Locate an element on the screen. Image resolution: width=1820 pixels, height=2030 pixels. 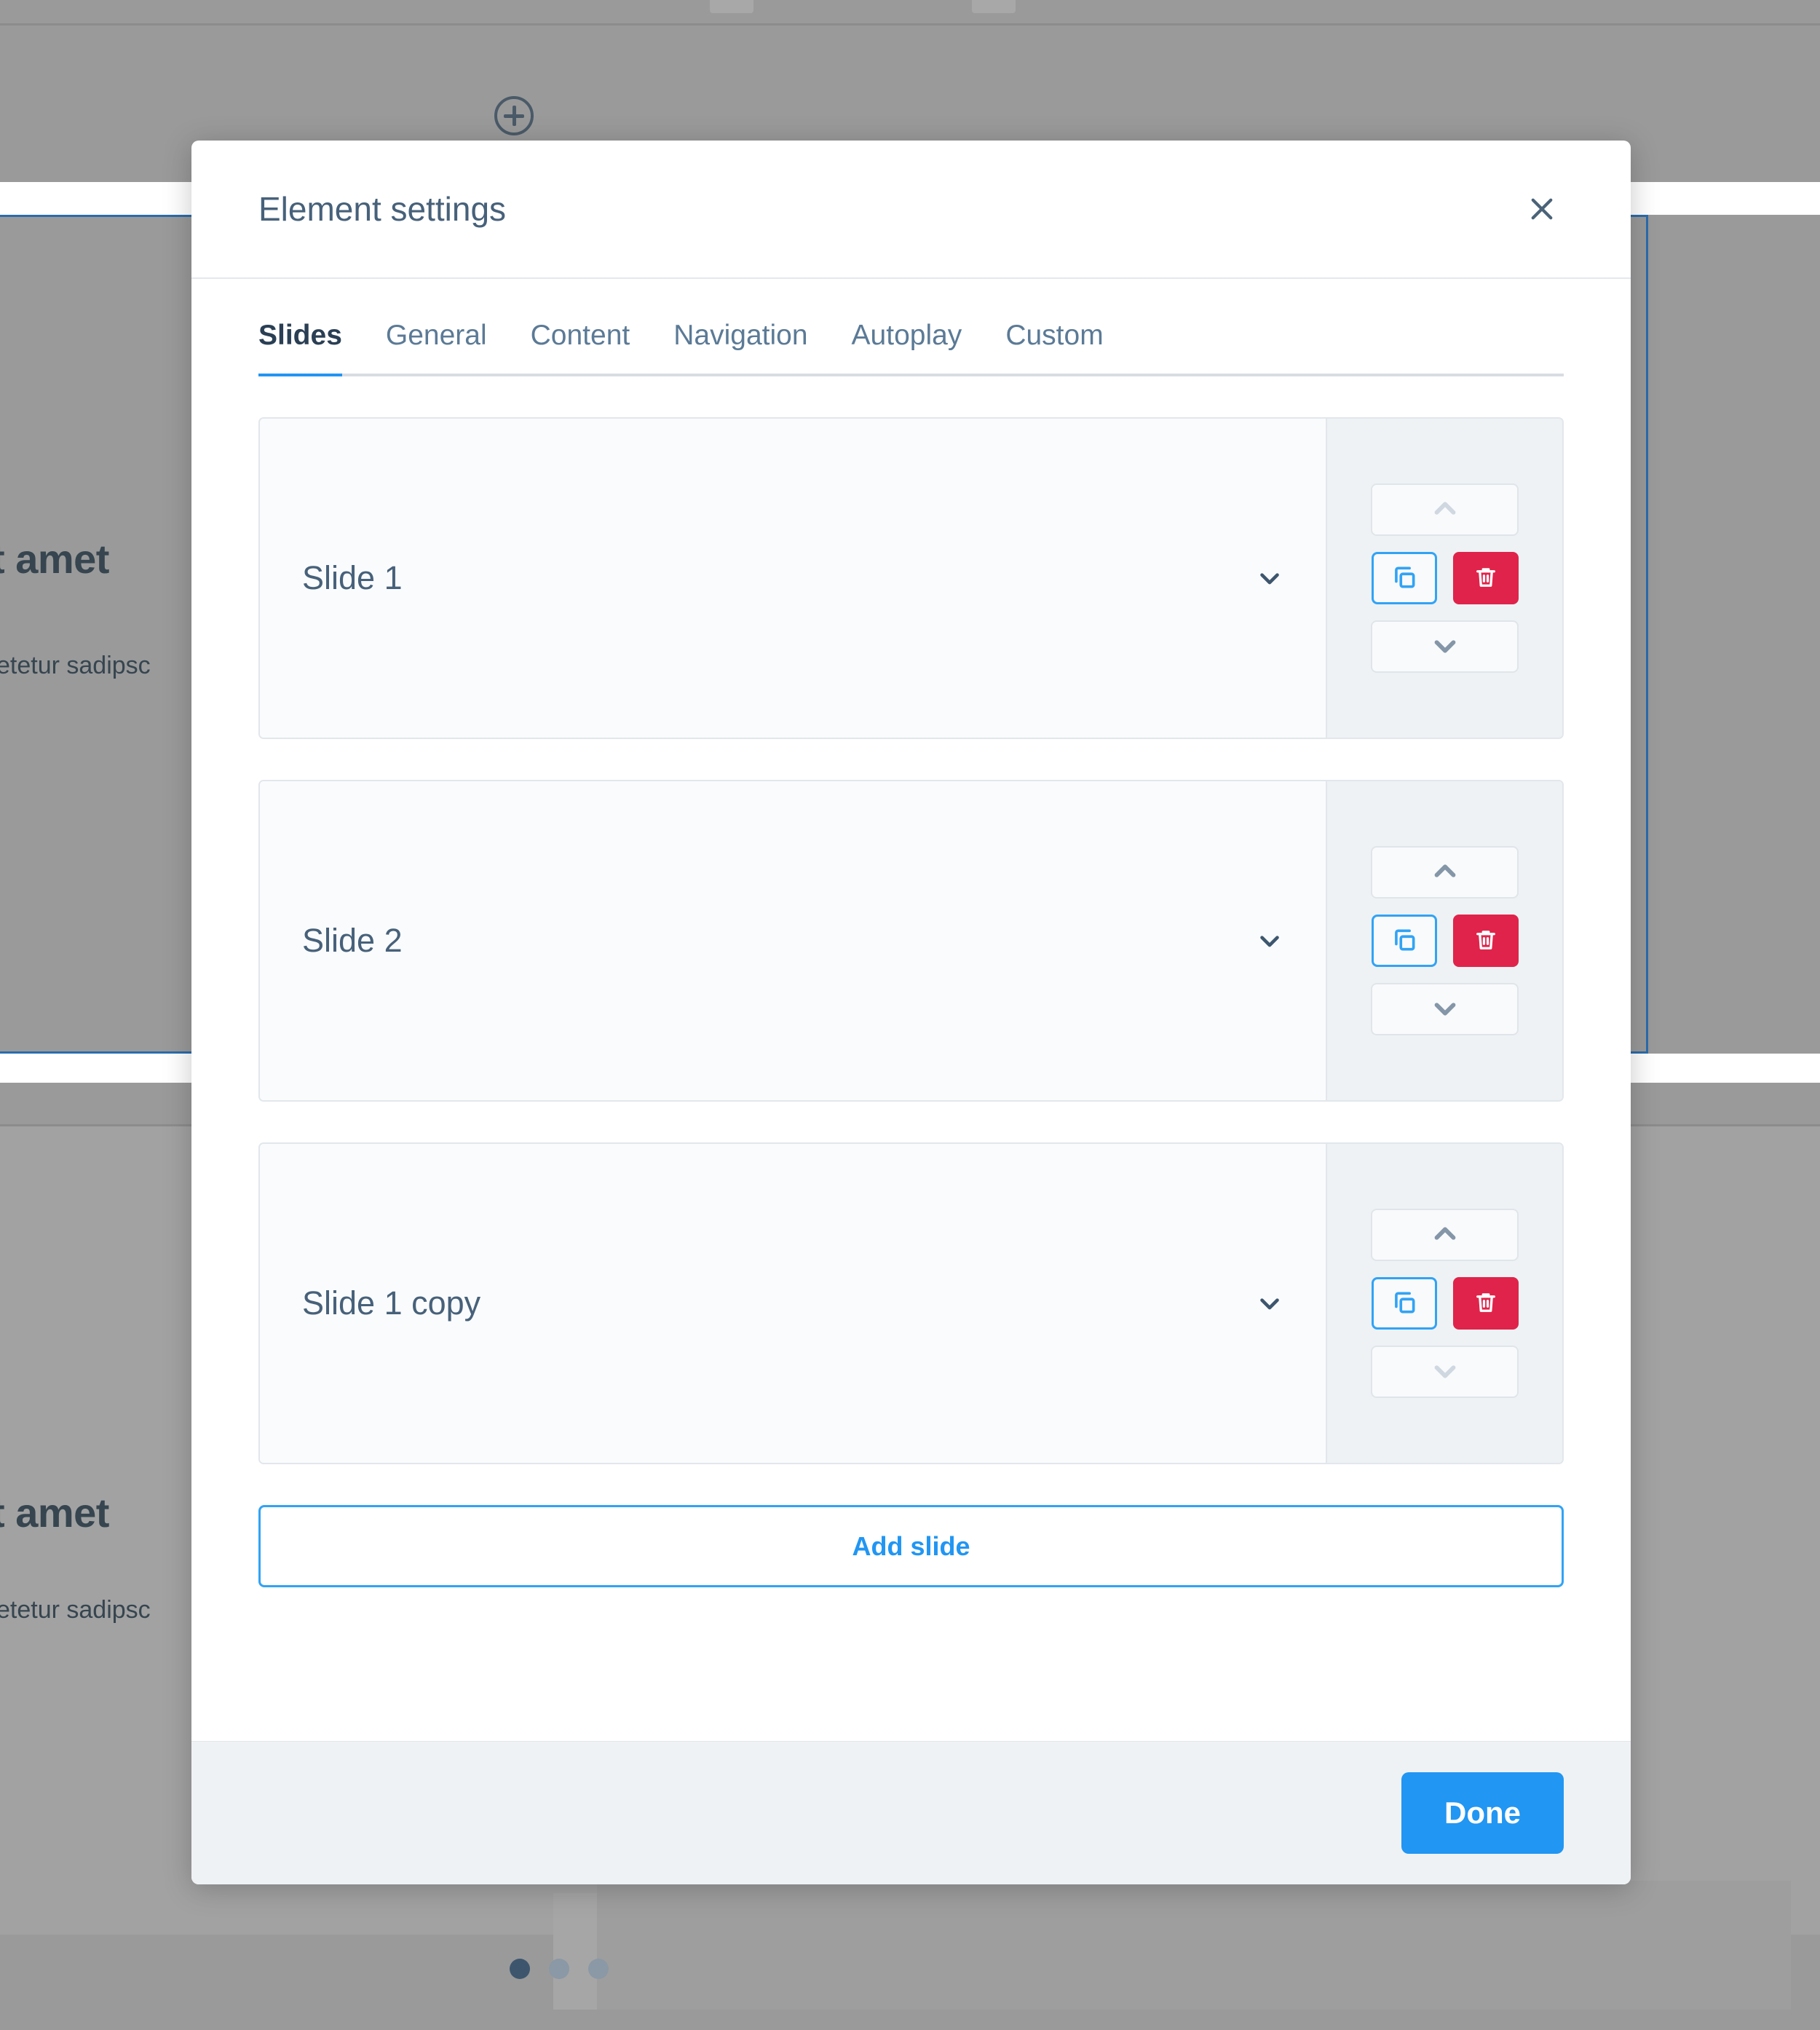
bg-subtext-2: setetur sadipsc is located at coordinates (75, 1610).